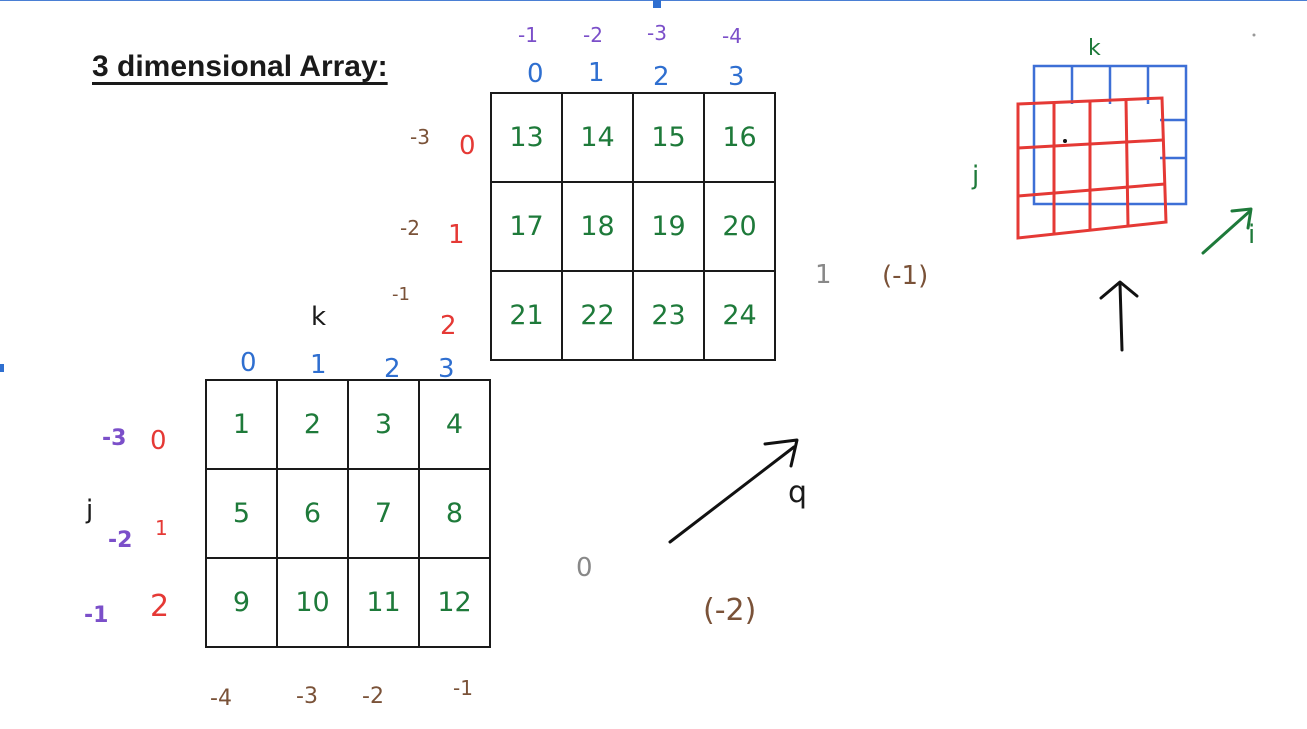 This screenshot has height=729, width=1307. What do you see at coordinates (1119, 316) in the screenshot?
I see `up-arrow` at bounding box center [1119, 316].